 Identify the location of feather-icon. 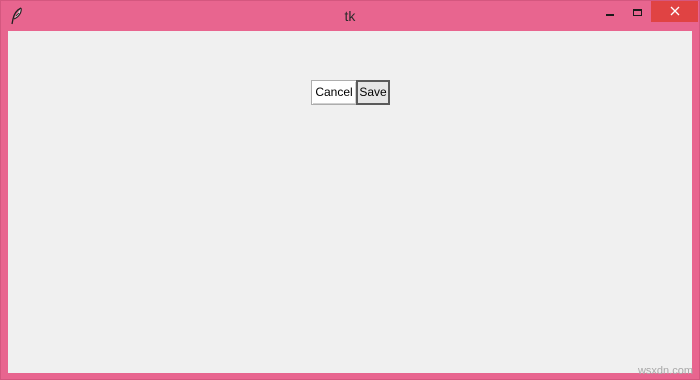
(17, 16).